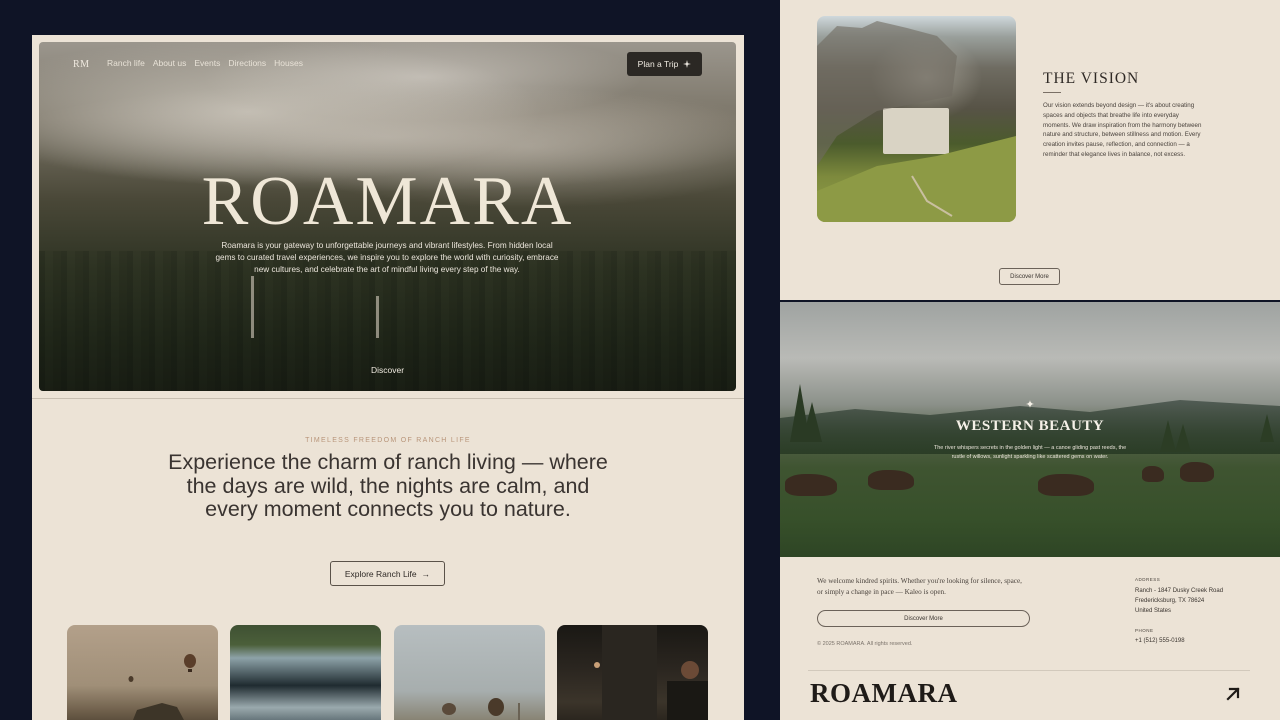 This screenshot has width=1280, height=720. Describe the element at coordinates (1052, 92) in the screenshot. I see `vision-rule` at that location.